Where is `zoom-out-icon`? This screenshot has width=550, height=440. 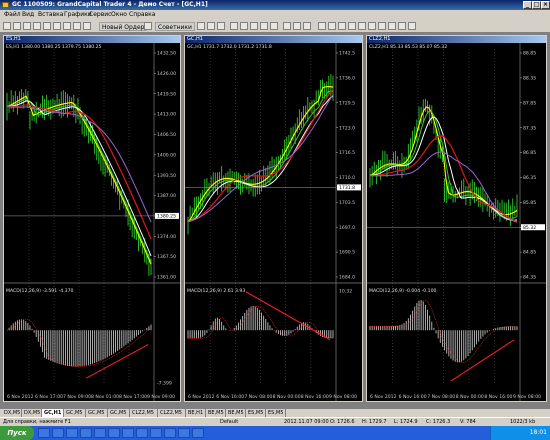 zoom-out-icon is located at coordinates (244, 26).